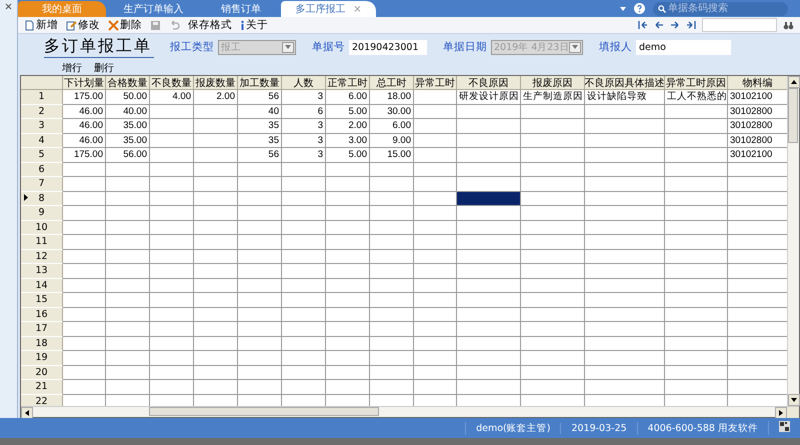  What do you see at coordinates (392, 83) in the screenshot?
I see `column-header: 总工时` at bounding box center [392, 83].